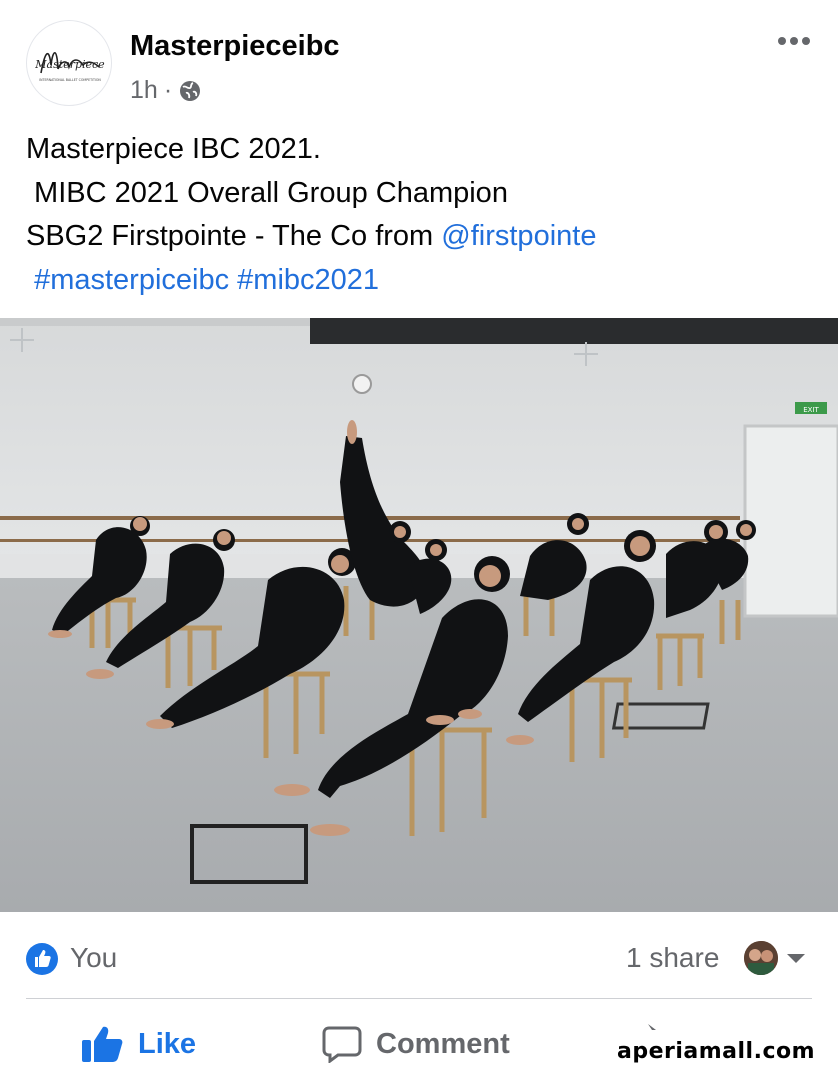 This screenshot has height=1080, width=838. I want to click on like-reaction-badge, so click(42, 959).